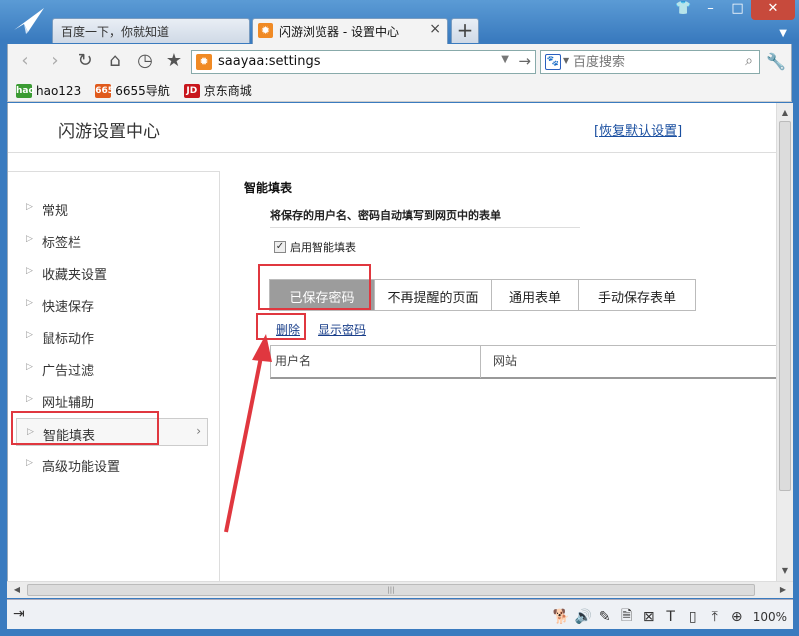 The width and height of the screenshot is (799, 636). I want to click on wrench-menu-icon: 🔧, so click(776, 61).